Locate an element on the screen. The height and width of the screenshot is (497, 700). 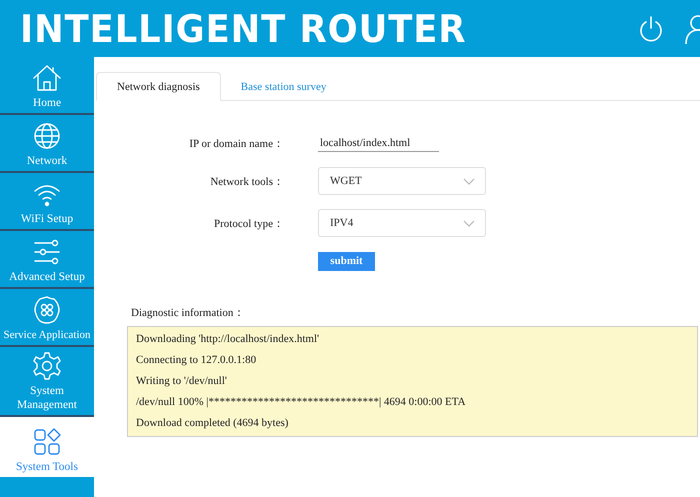
tab: Network diagnosis is located at coordinates (158, 86).